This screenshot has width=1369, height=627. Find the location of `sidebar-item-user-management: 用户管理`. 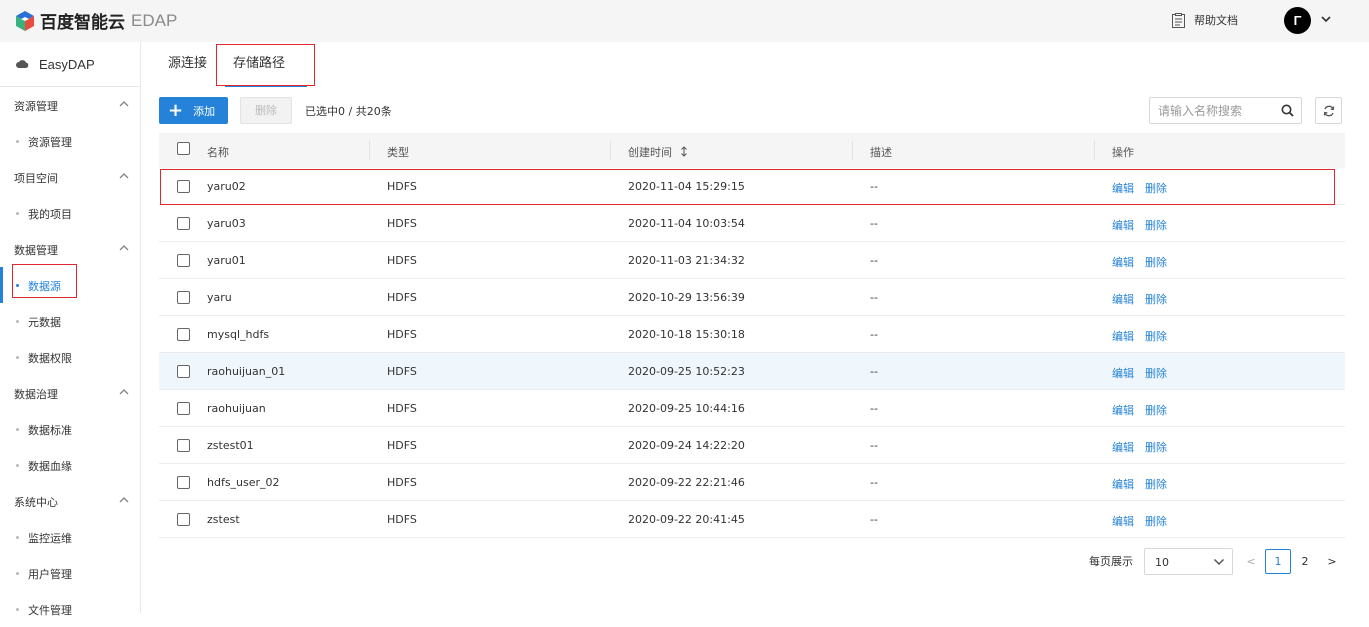

sidebar-item-user-management: 用户管理 is located at coordinates (70, 573).